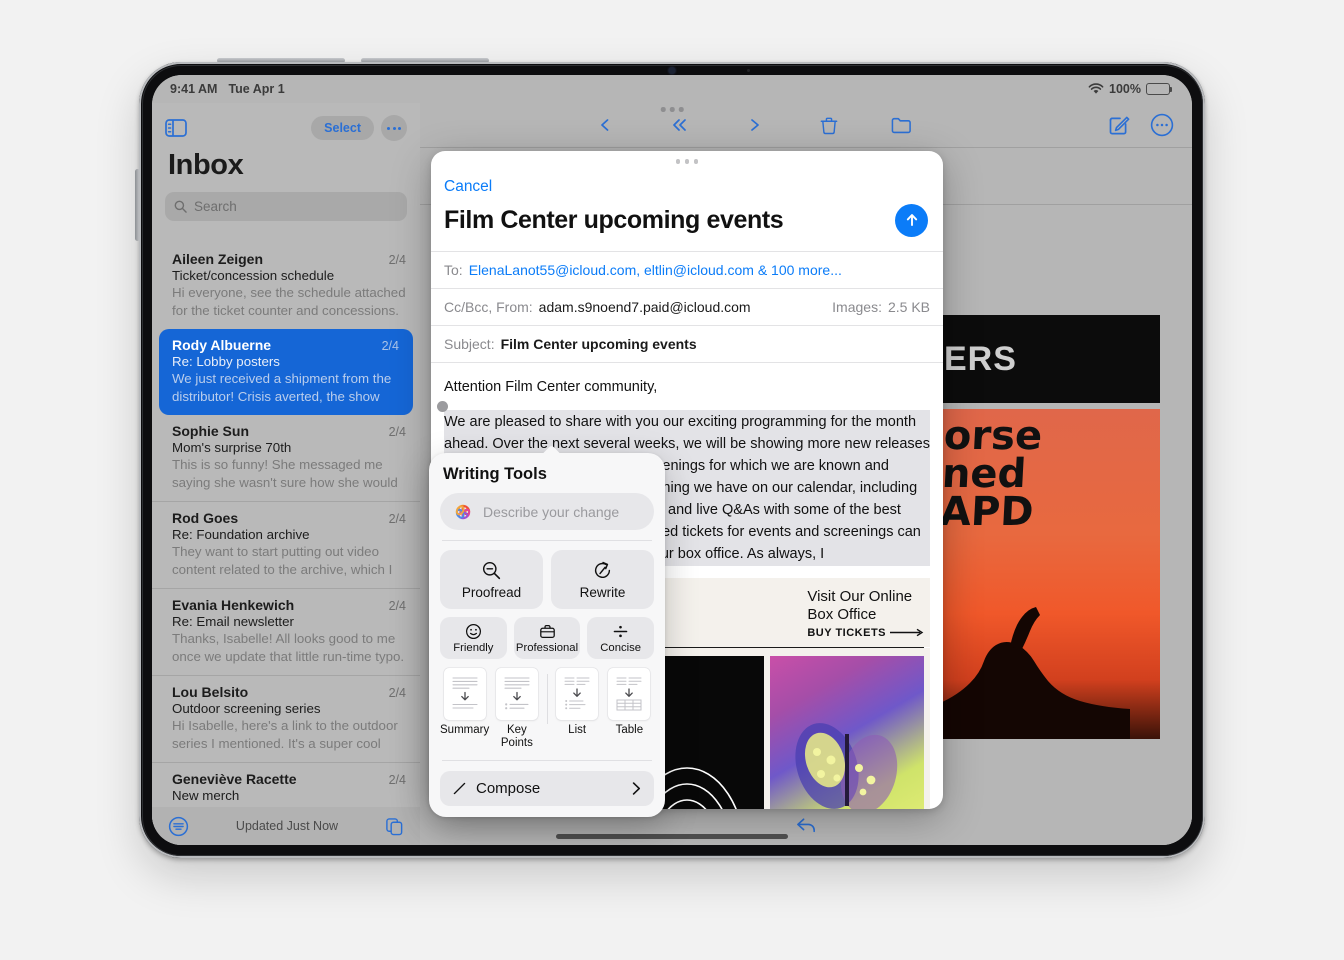 This screenshot has width=1344, height=960. I want to click on mail-subject: Mom's surprise 70th, so click(232, 447).